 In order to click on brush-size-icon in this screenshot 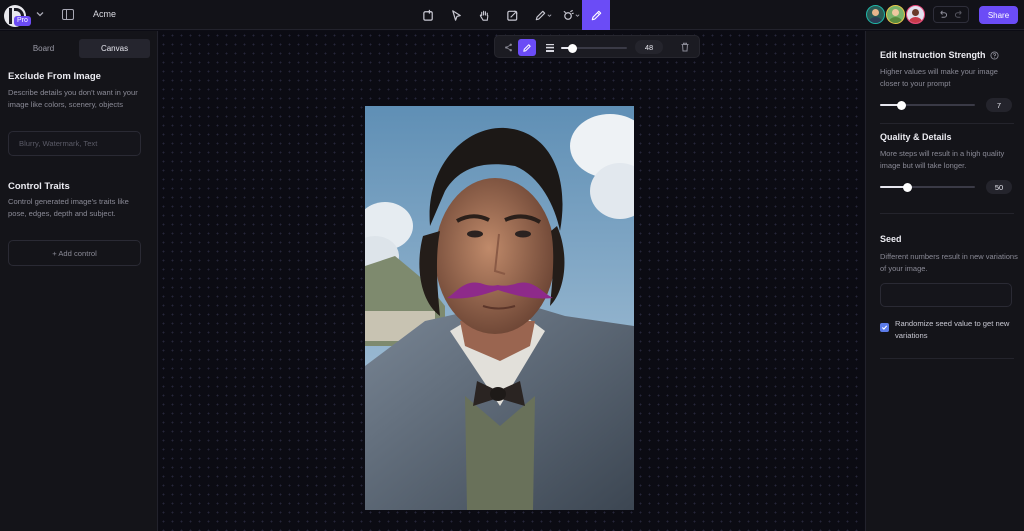, I will do `click(550, 47)`.